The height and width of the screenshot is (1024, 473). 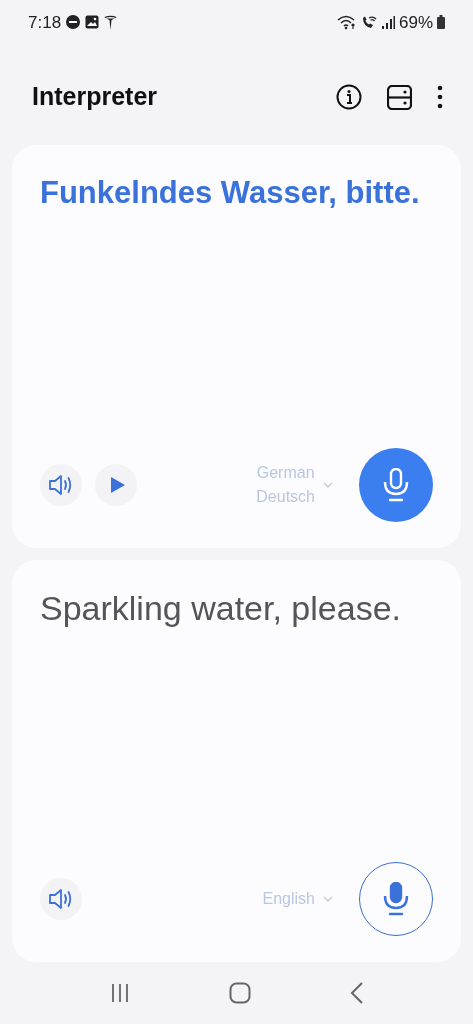 I want to click on split-view-icon, so click(x=399, y=97).